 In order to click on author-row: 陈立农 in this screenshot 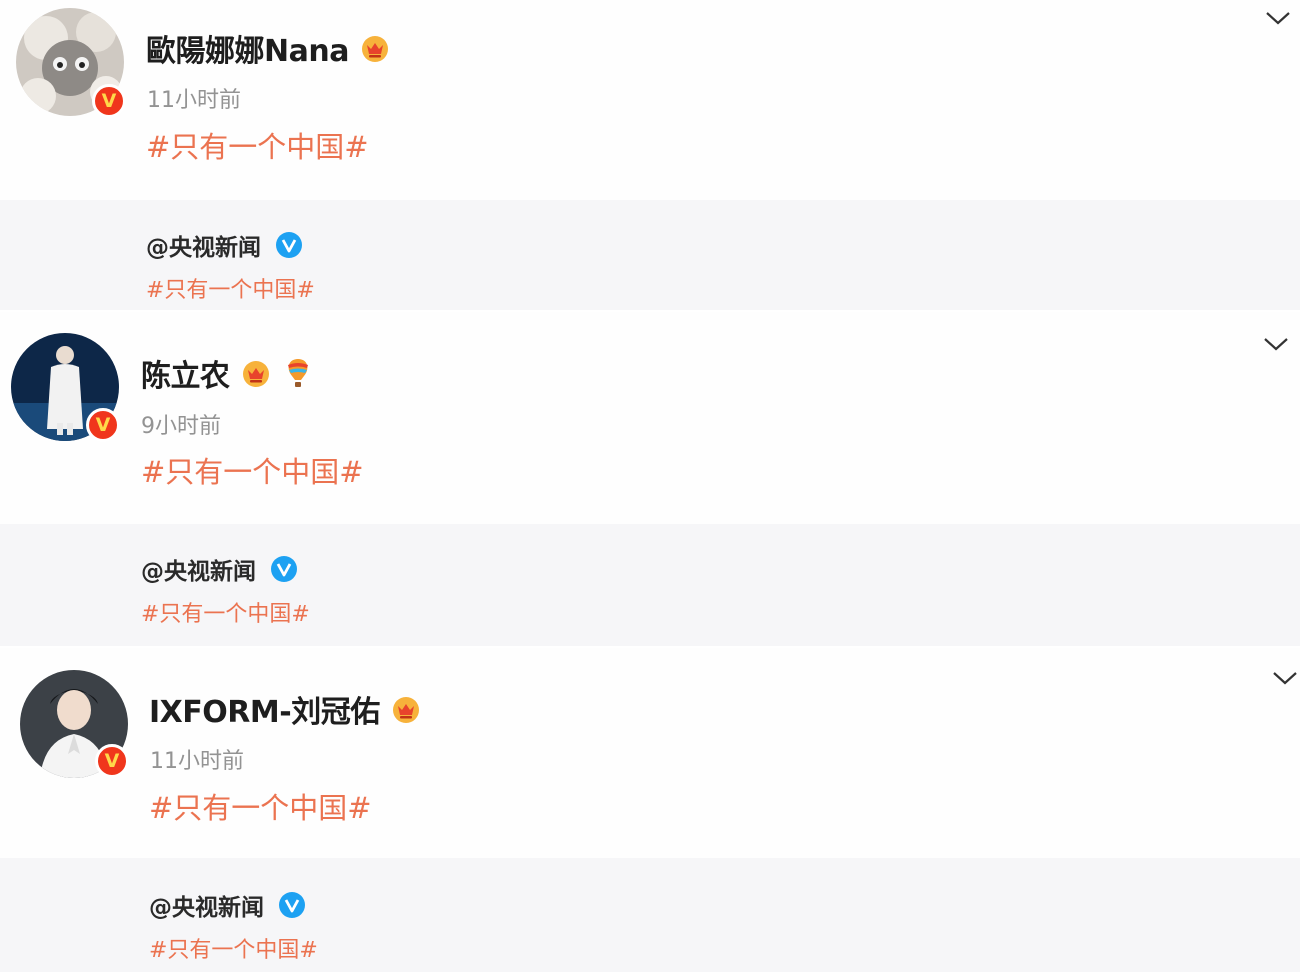, I will do `click(227, 373)`.